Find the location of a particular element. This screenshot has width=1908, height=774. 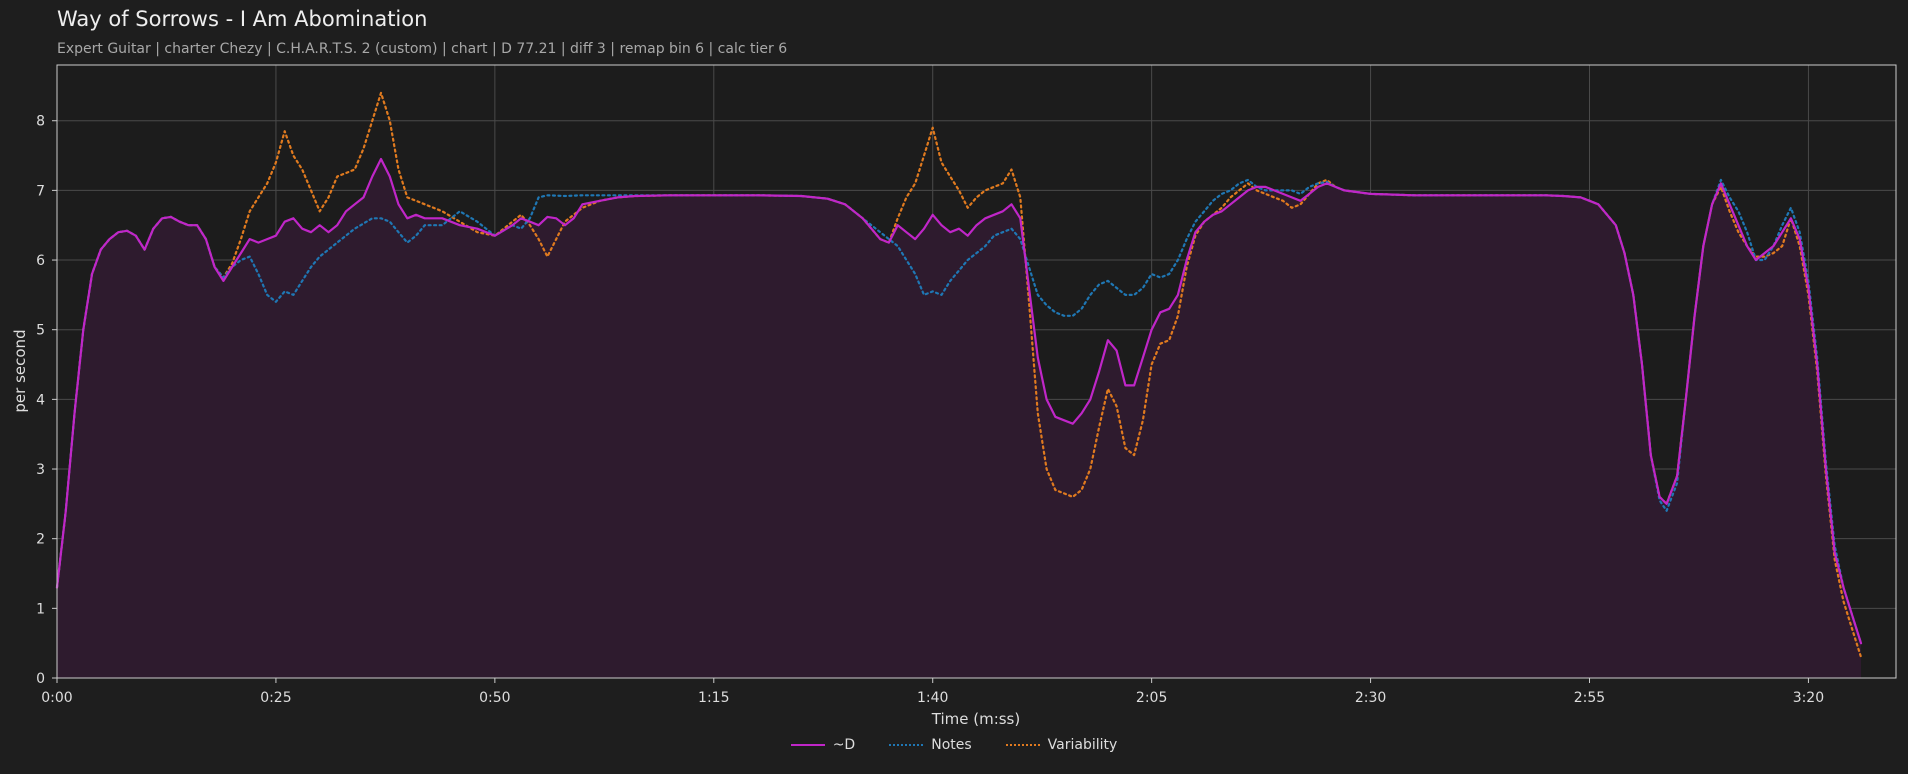

legend: ~D Notes Variability is located at coordinates (954, 745).